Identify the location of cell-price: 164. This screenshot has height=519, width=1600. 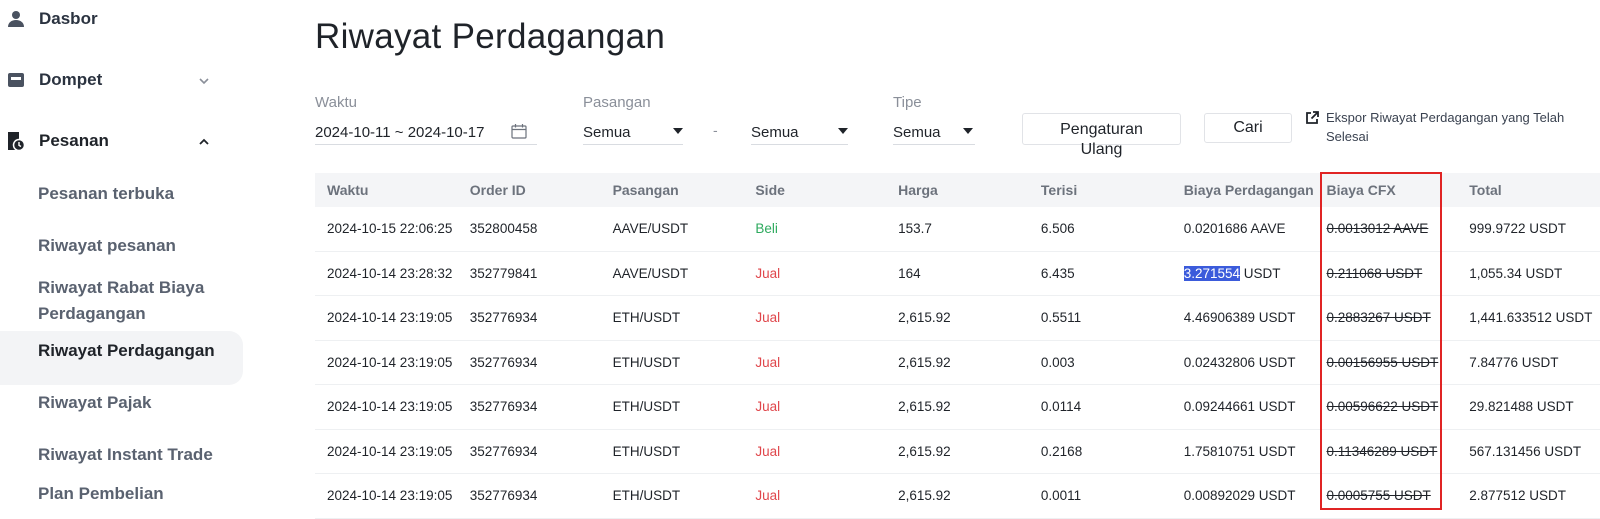
(909, 273).